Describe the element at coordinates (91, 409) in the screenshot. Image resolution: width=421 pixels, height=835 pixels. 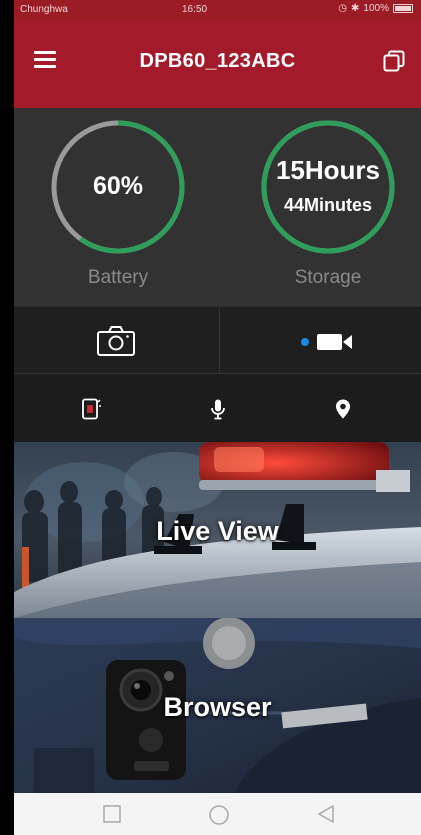
I see `evidence-tag-icon` at that location.